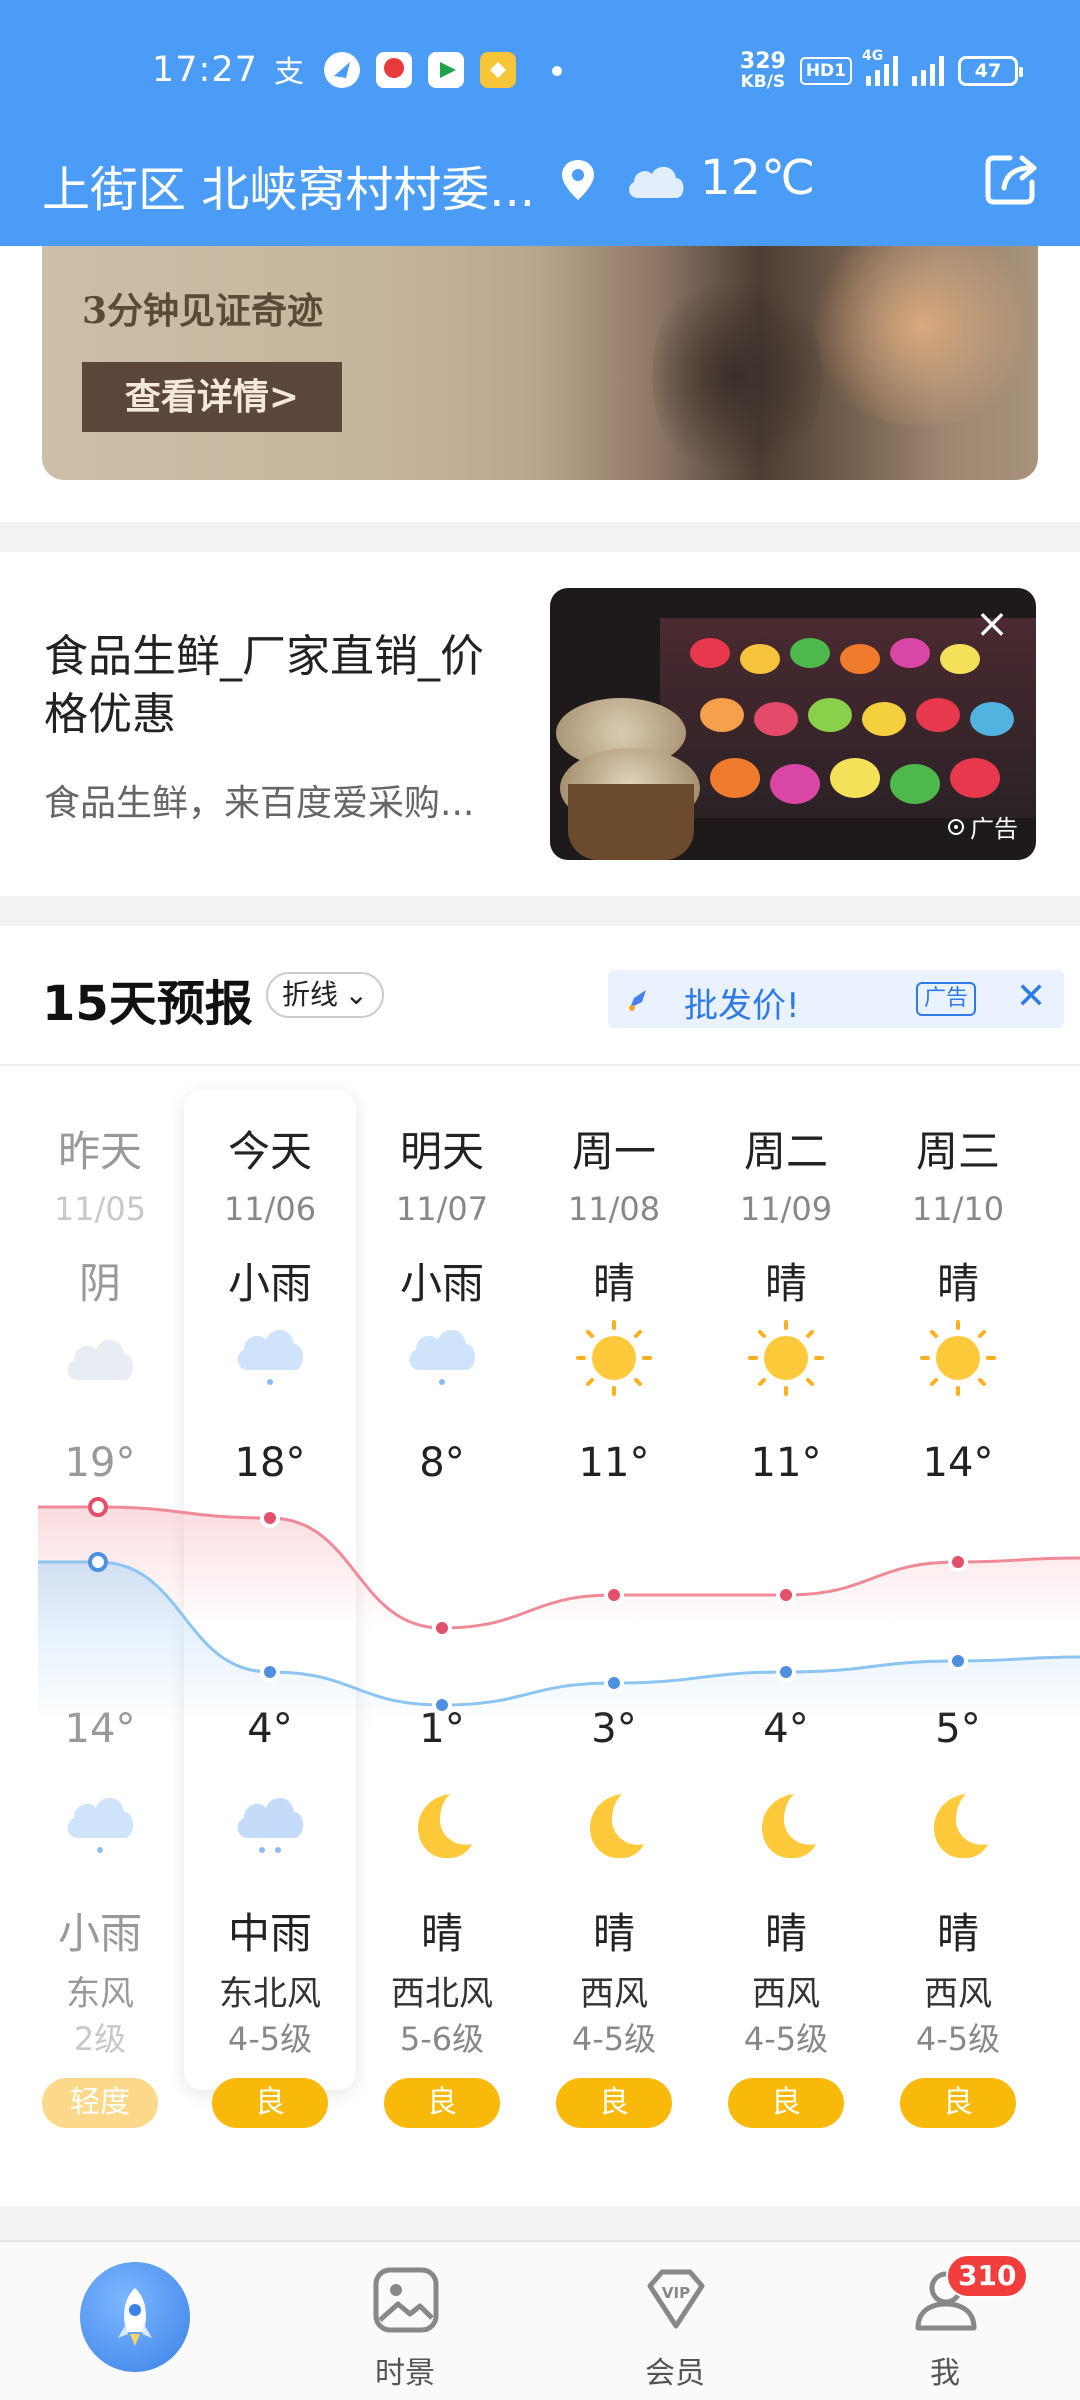 The height and width of the screenshot is (2400, 1080). What do you see at coordinates (442, 1463) in the screenshot?
I see `high-temp: 8°` at bounding box center [442, 1463].